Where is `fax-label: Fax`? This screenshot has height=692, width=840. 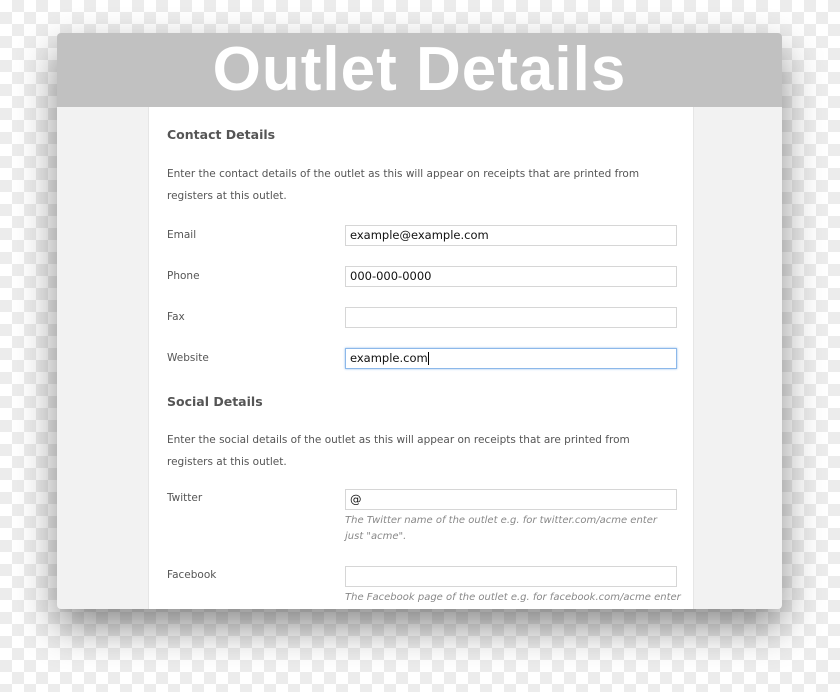
fax-label: Fax is located at coordinates (176, 317).